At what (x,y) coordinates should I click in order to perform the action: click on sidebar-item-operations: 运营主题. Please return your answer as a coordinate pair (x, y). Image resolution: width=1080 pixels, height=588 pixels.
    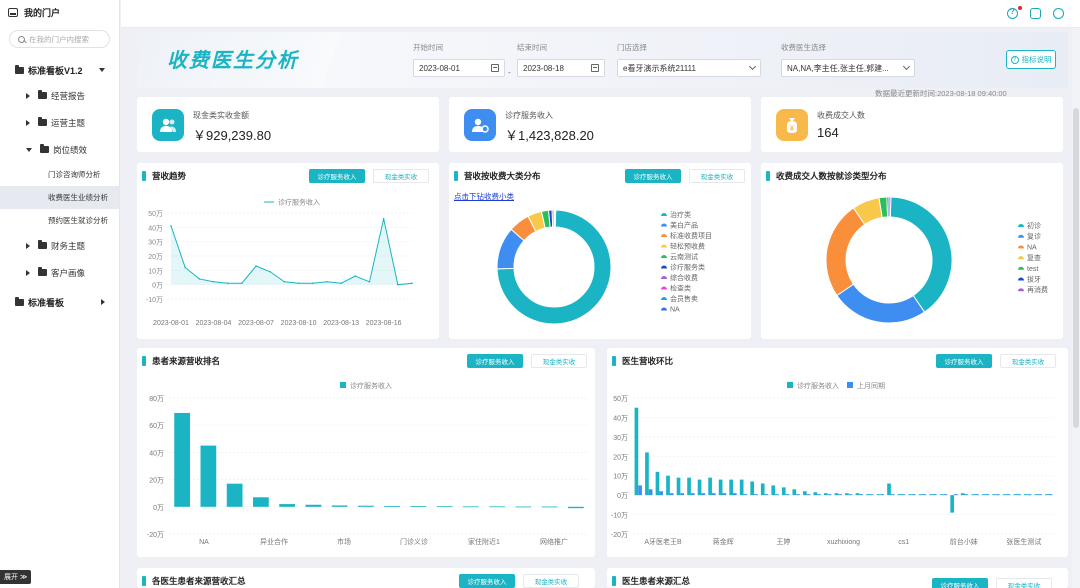
    Looking at the image, I should click on (59, 122).